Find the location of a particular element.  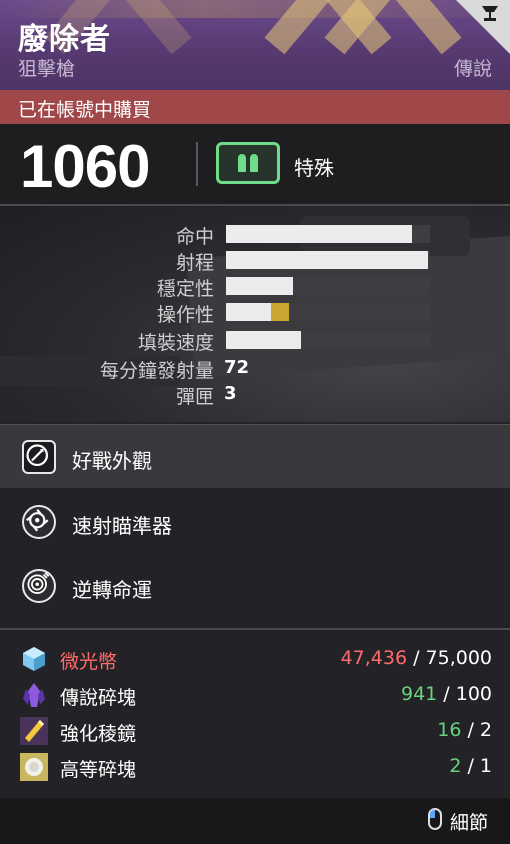

cost-value: 2 / 1 is located at coordinates (470, 766).